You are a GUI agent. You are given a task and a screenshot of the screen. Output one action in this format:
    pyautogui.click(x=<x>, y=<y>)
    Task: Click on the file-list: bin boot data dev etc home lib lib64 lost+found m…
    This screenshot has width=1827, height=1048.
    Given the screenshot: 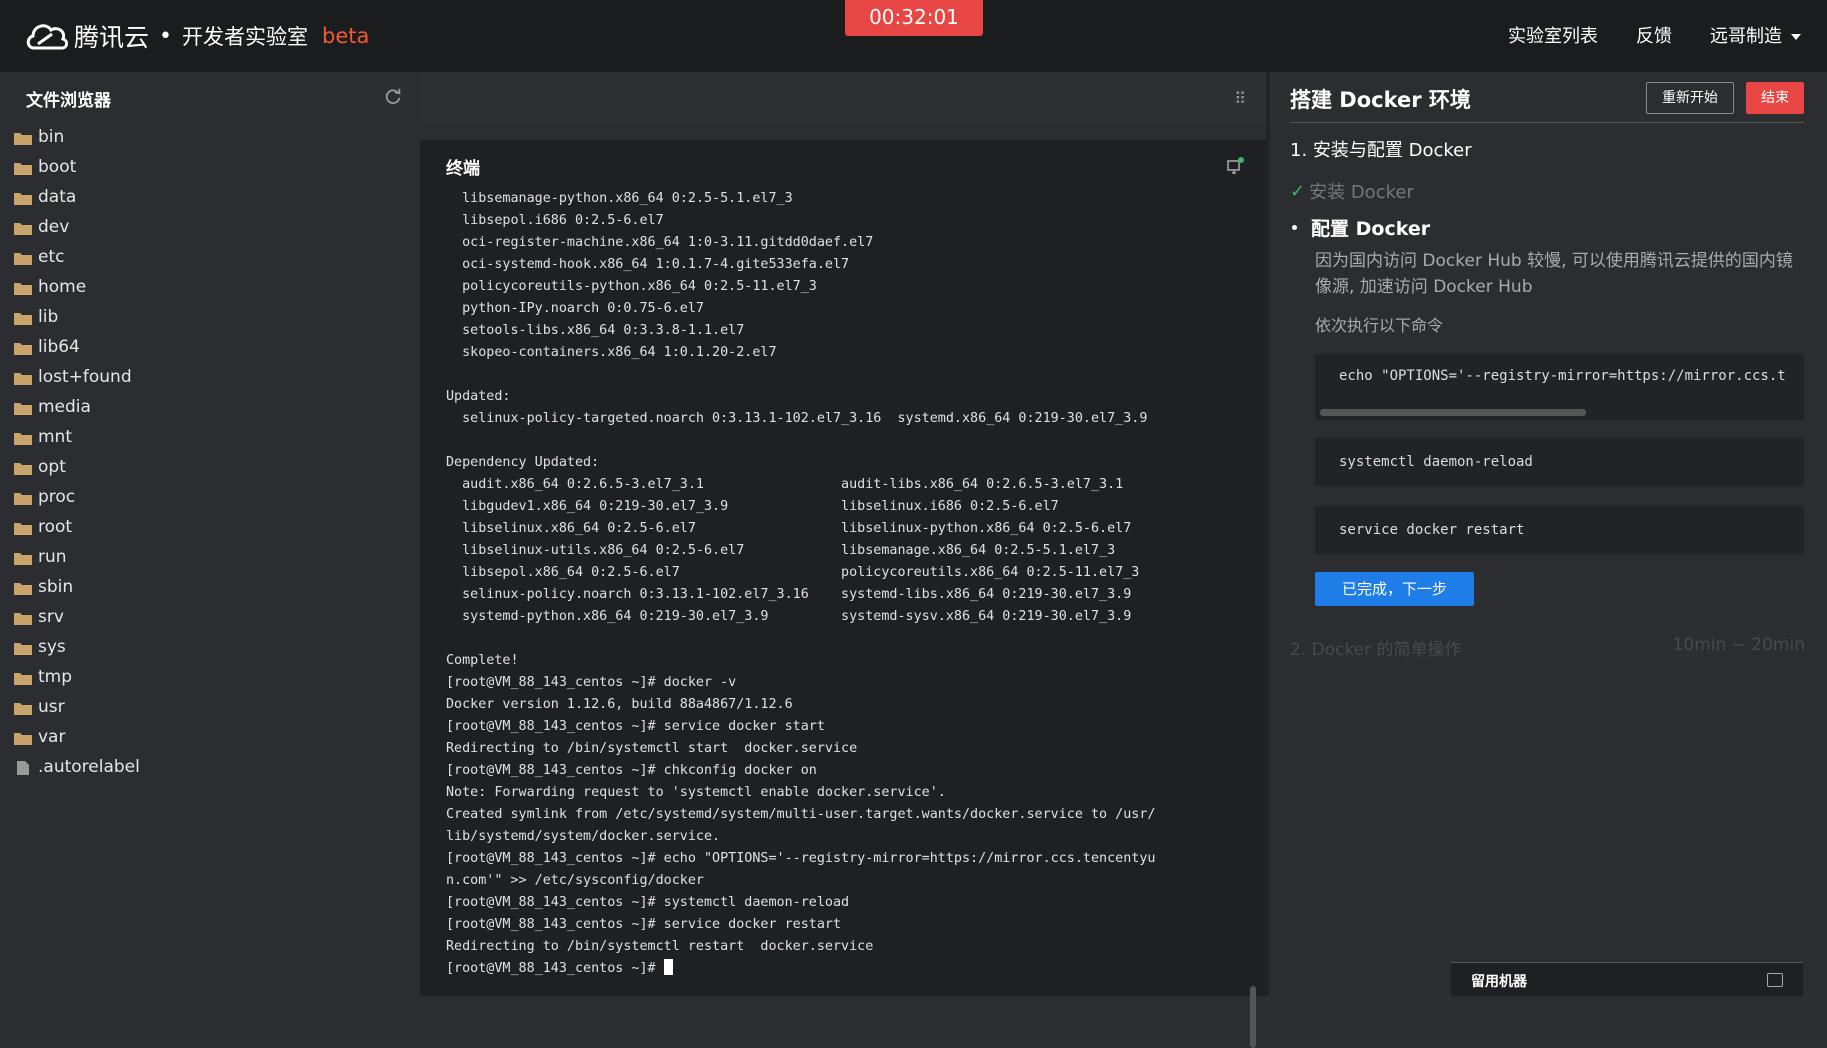 What is the action you would take?
    pyautogui.click(x=77, y=452)
    